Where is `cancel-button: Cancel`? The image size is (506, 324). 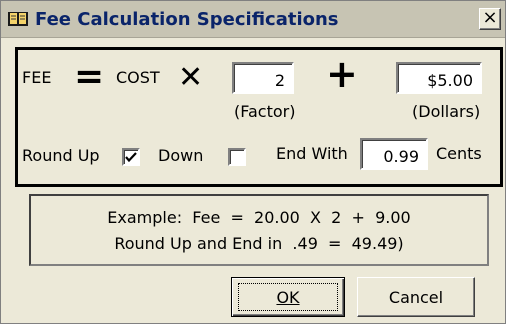
cancel-button: Cancel is located at coordinates (416, 297).